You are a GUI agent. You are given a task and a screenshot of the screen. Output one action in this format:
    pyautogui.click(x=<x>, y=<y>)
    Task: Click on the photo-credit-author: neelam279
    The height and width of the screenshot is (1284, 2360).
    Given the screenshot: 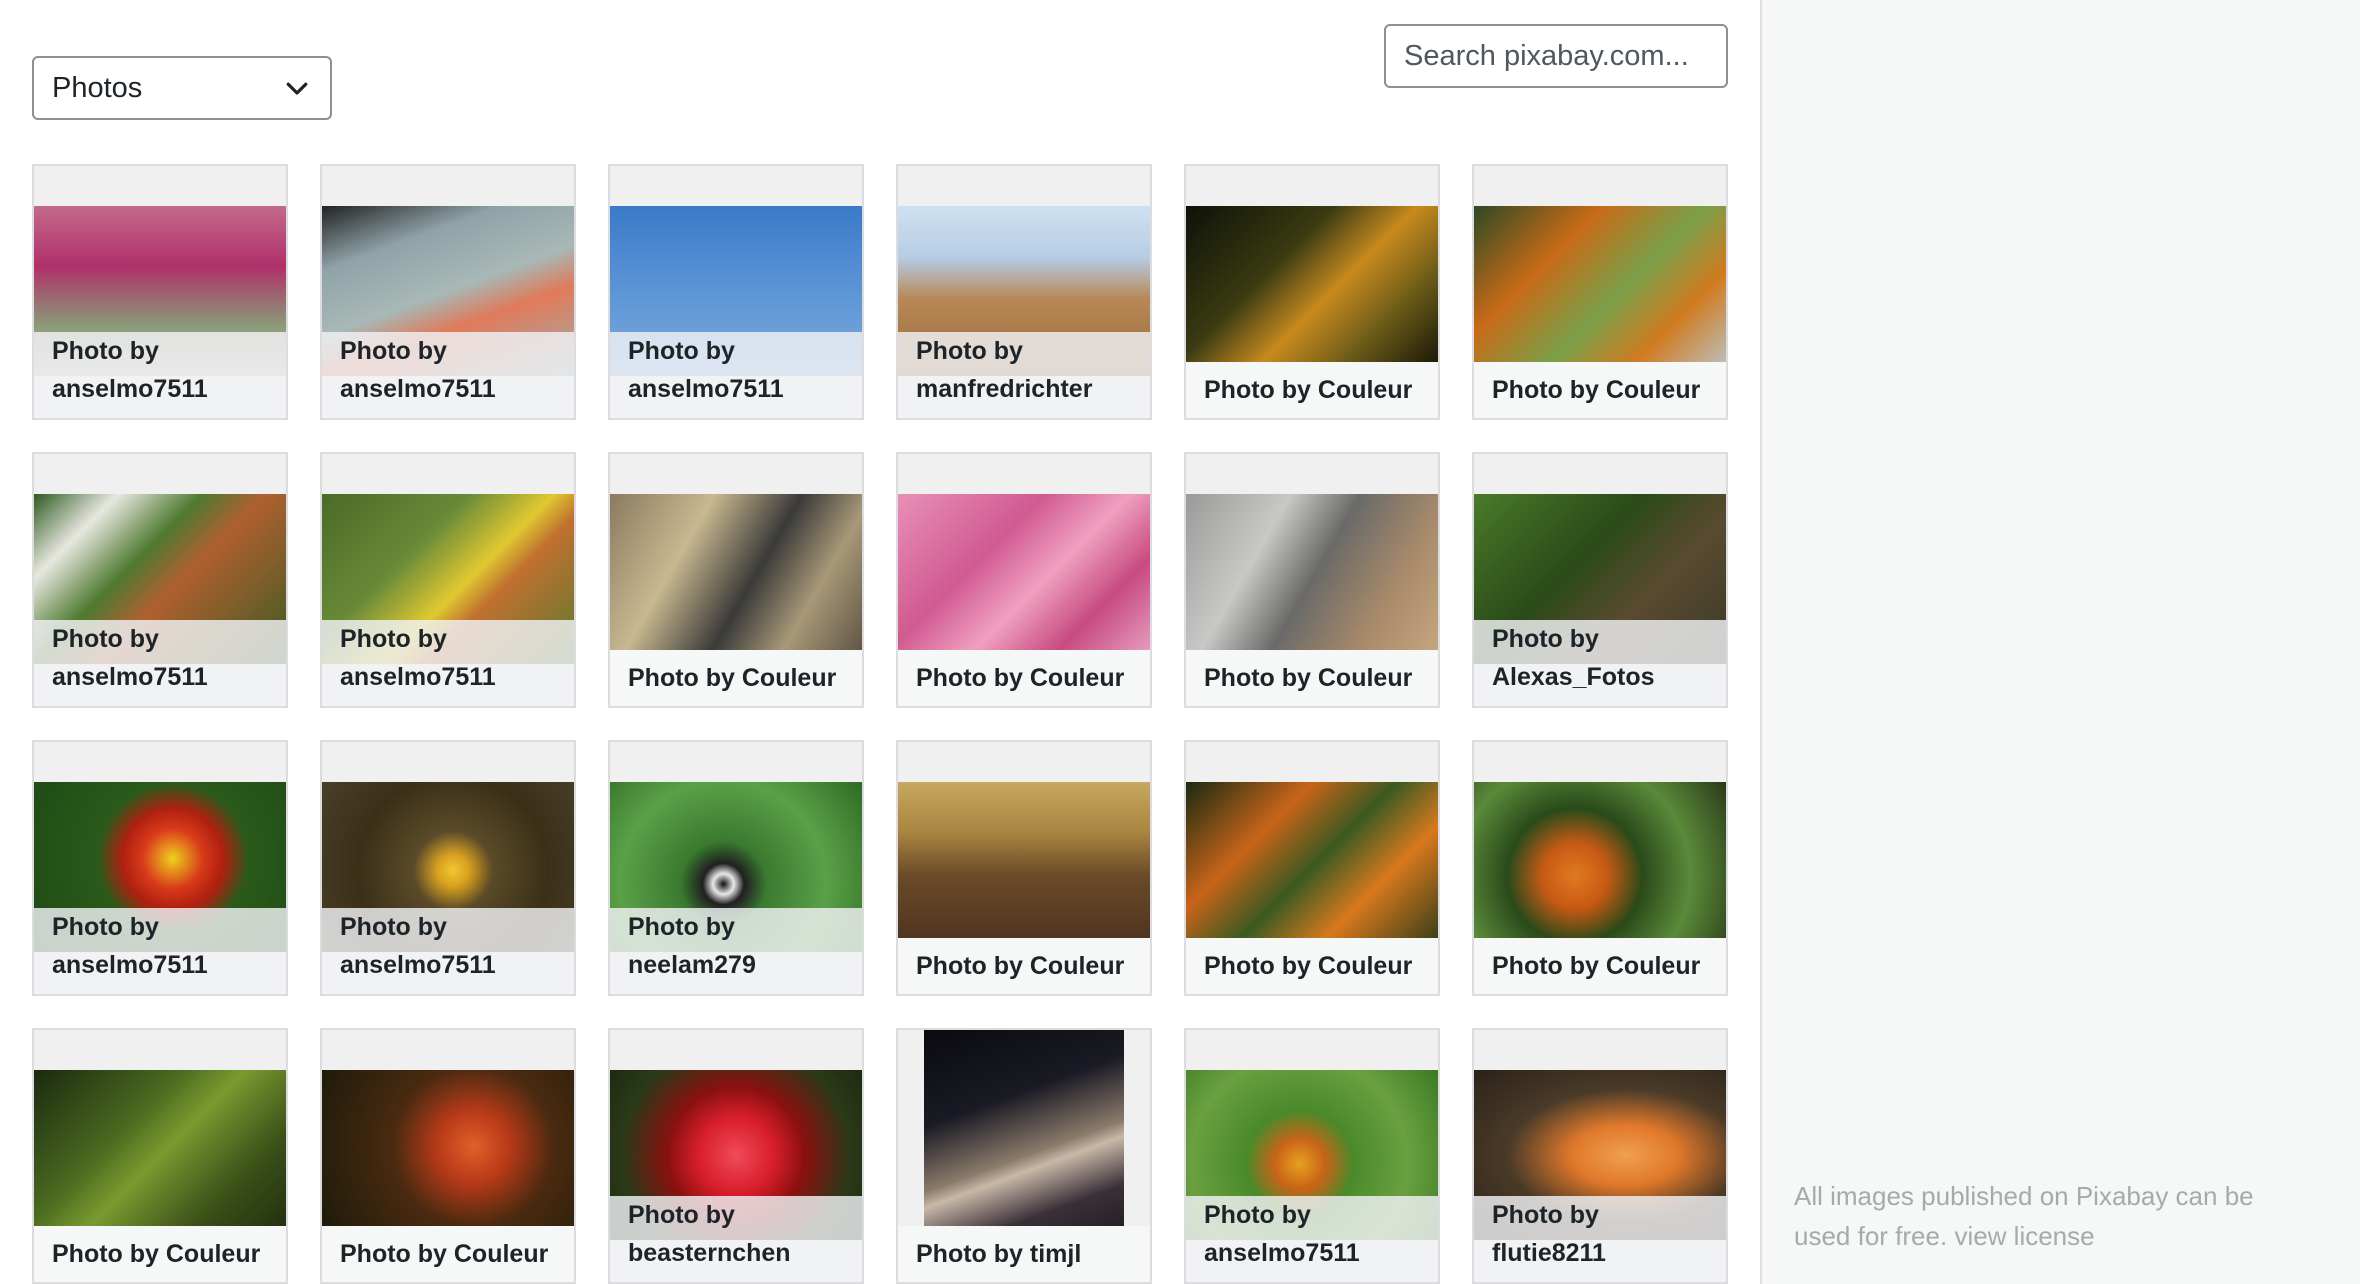 What is the action you would take?
    pyautogui.click(x=692, y=965)
    